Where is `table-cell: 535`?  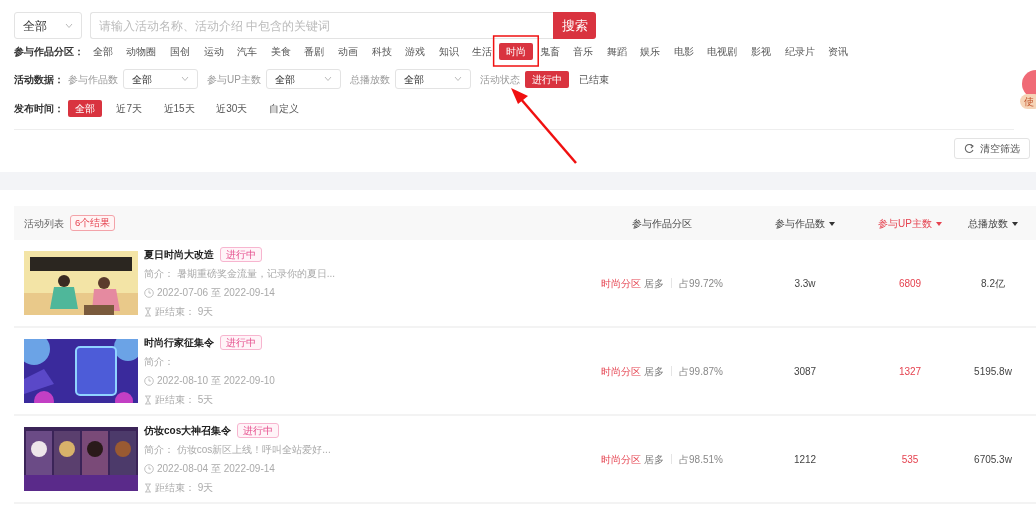 table-cell: 535 is located at coordinates (910, 459).